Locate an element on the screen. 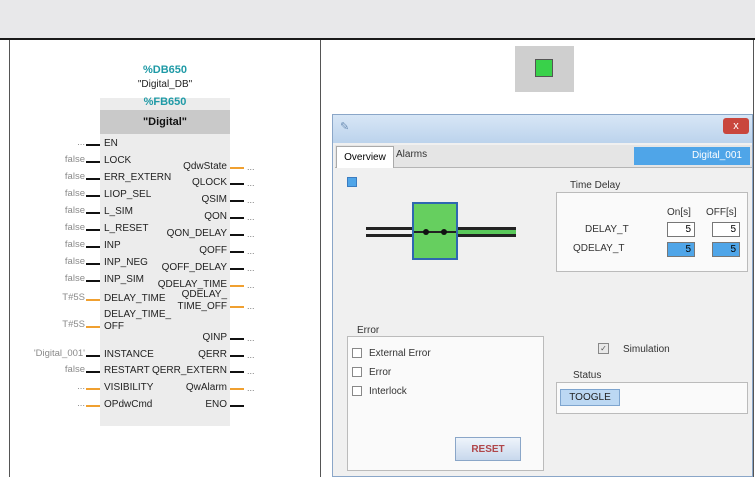 This screenshot has height=477, width=755. window-titlebar is located at coordinates (542, 129).